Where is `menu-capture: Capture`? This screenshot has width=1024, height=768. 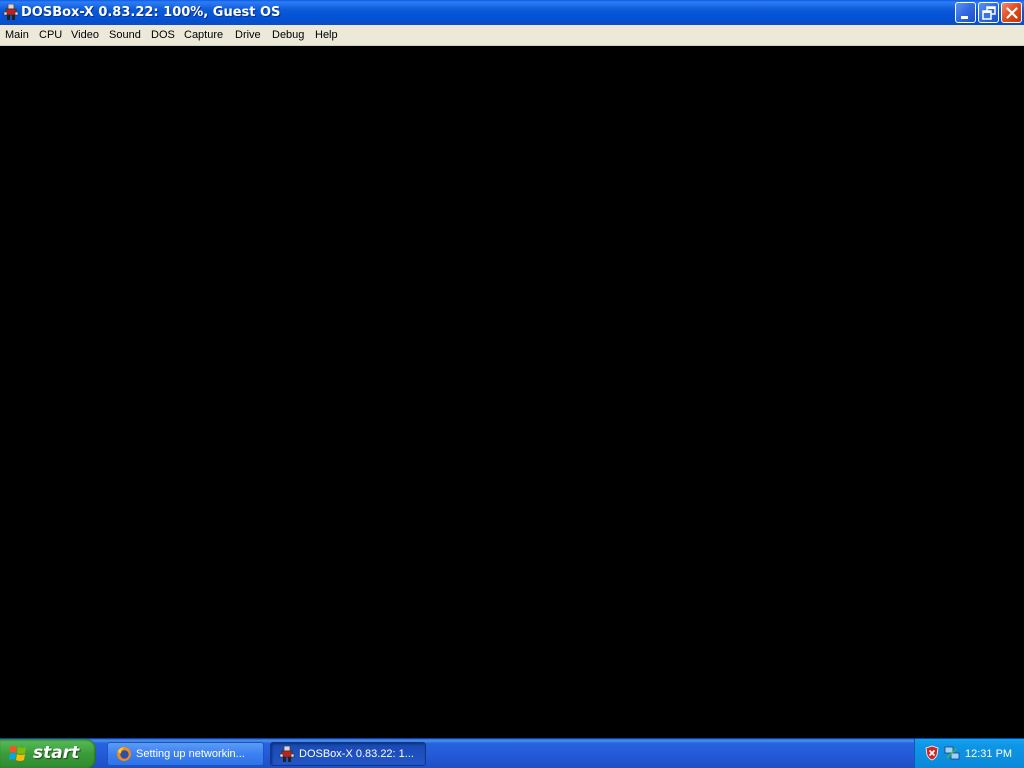
menu-capture: Capture is located at coordinates (203, 35).